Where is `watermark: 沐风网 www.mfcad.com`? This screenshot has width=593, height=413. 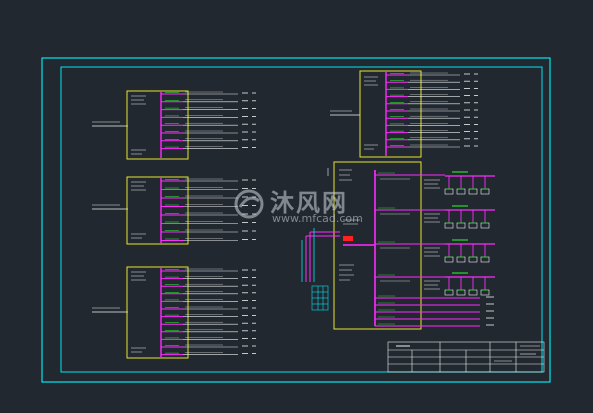 watermark: 沐风网 www.mfcad.com is located at coordinates (307, 207).